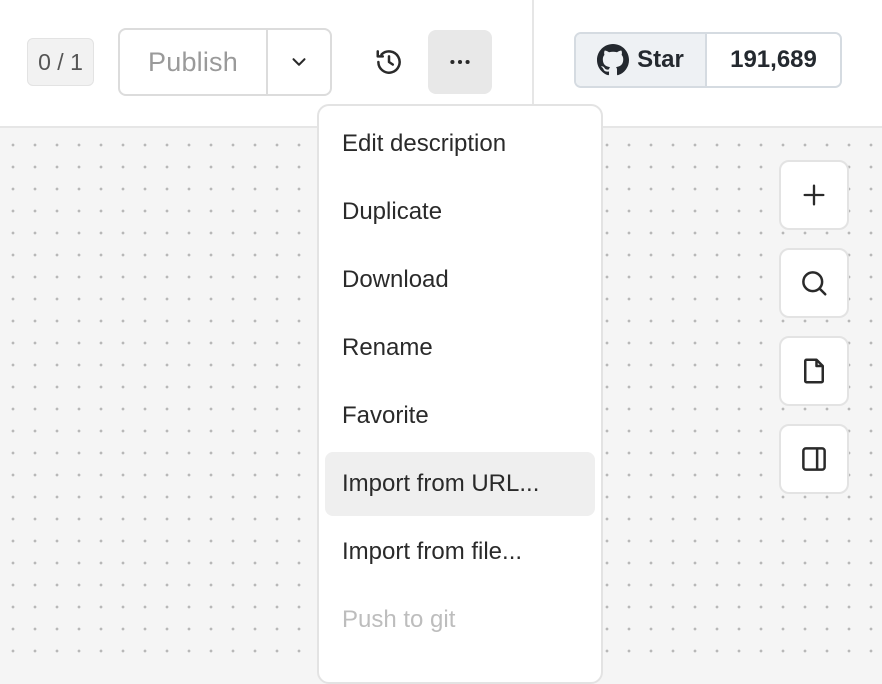 This screenshot has height=684, width=882. What do you see at coordinates (399, 619) in the screenshot?
I see `menu-item-push-to-git: Push to git` at bounding box center [399, 619].